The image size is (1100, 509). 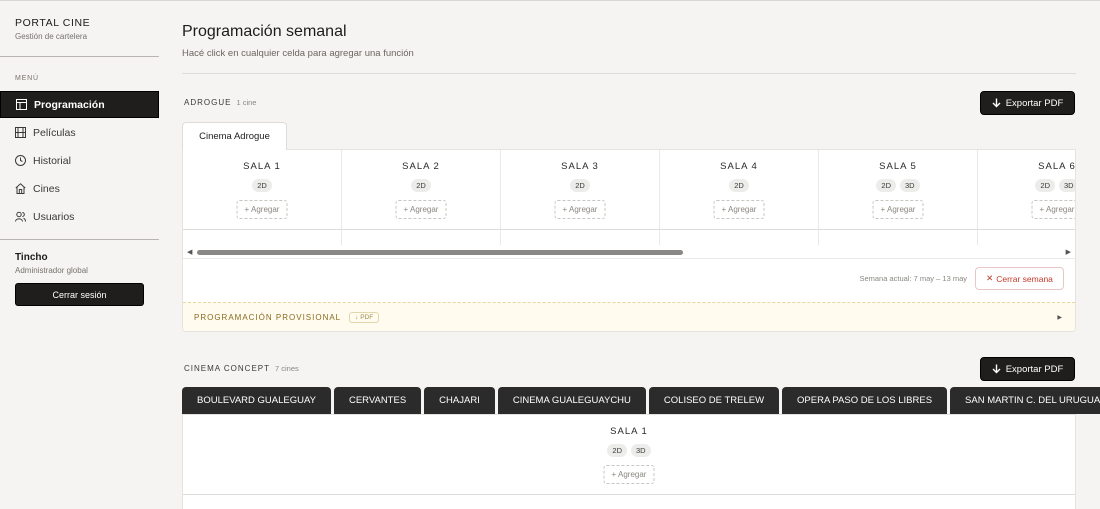 What do you see at coordinates (1026, 197) in the screenshot?
I see `sala-column: SALA 6 2D 3D + Agregar` at bounding box center [1026, 197].